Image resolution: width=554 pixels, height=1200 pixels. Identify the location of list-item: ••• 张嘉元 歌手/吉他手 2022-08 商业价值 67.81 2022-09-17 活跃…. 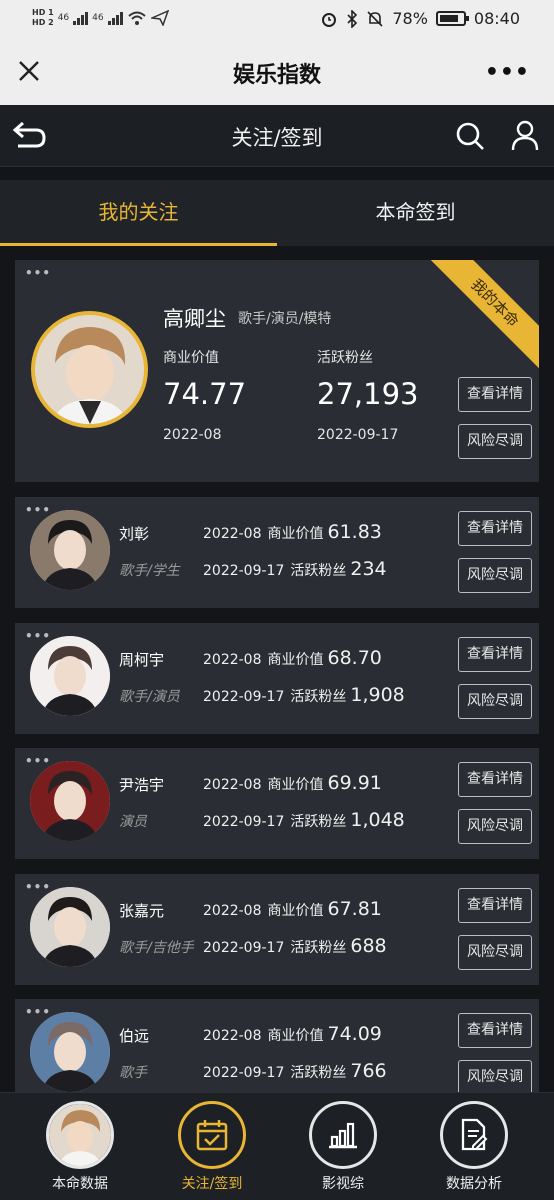
(277, 929).